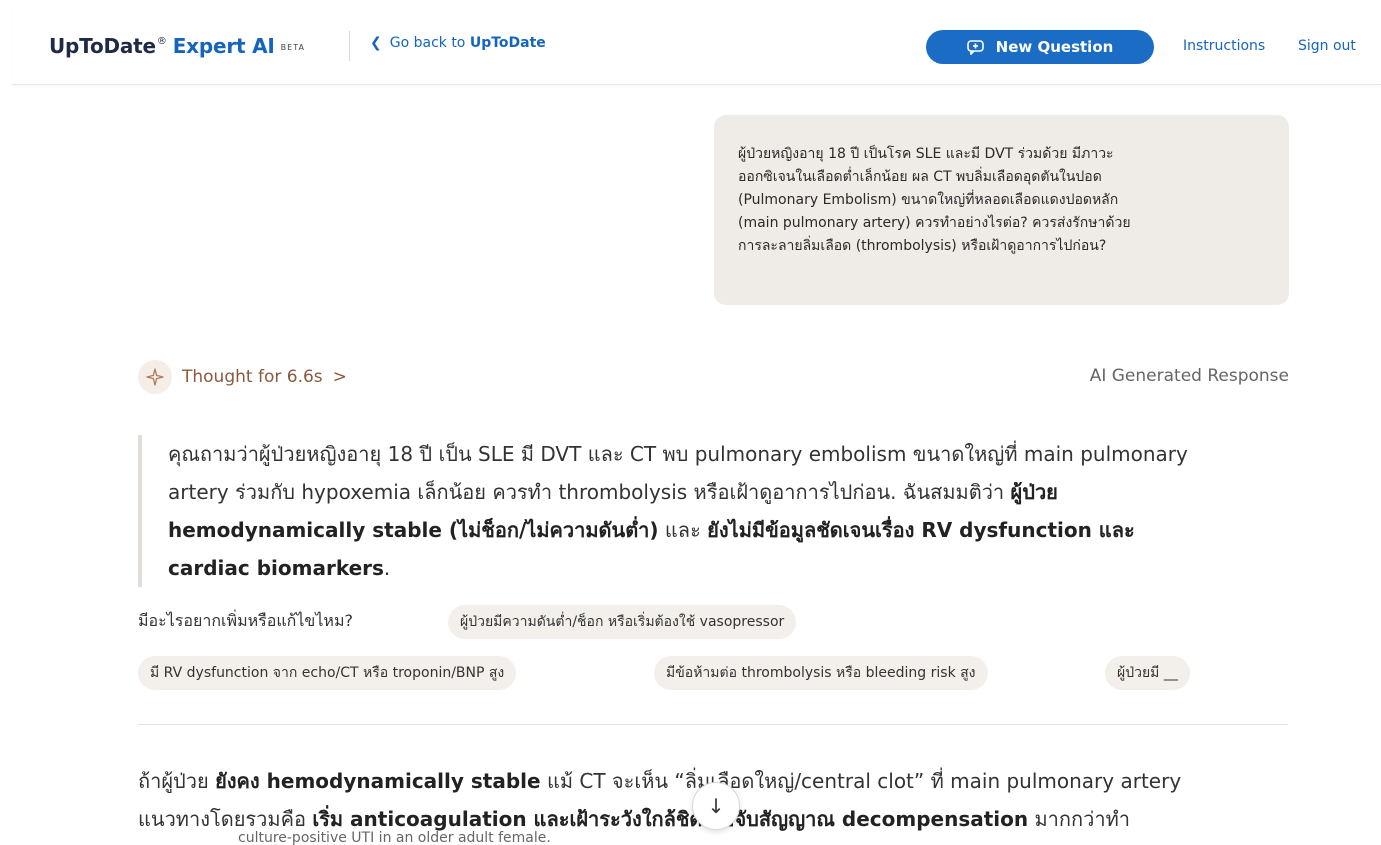 The image size is (1381, 845). I want to click on thought-toggle: Thought for 6.6s >, so click(242, 377).